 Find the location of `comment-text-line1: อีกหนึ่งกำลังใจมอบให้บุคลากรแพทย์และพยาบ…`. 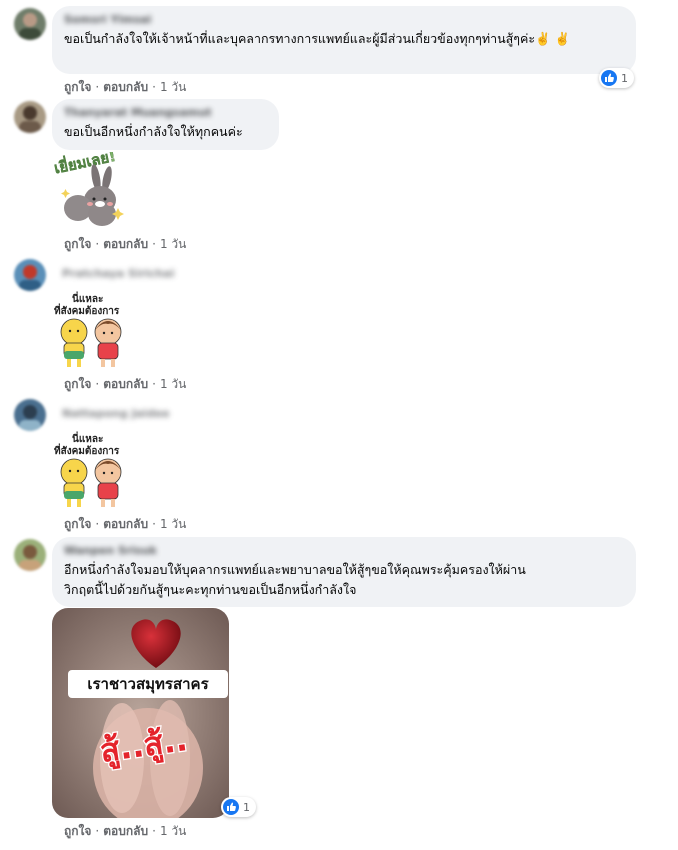

comment-text-line1: อีกหนึ่งกำลังใจมอบให้บุคลากรแพทย์และพยาบ… is located at coordinates (295, 569).